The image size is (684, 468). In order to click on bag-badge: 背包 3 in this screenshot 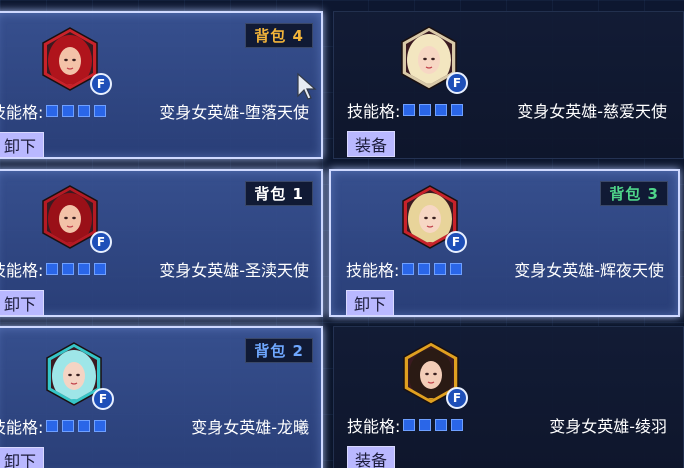, I will do `click(634, 193)`.